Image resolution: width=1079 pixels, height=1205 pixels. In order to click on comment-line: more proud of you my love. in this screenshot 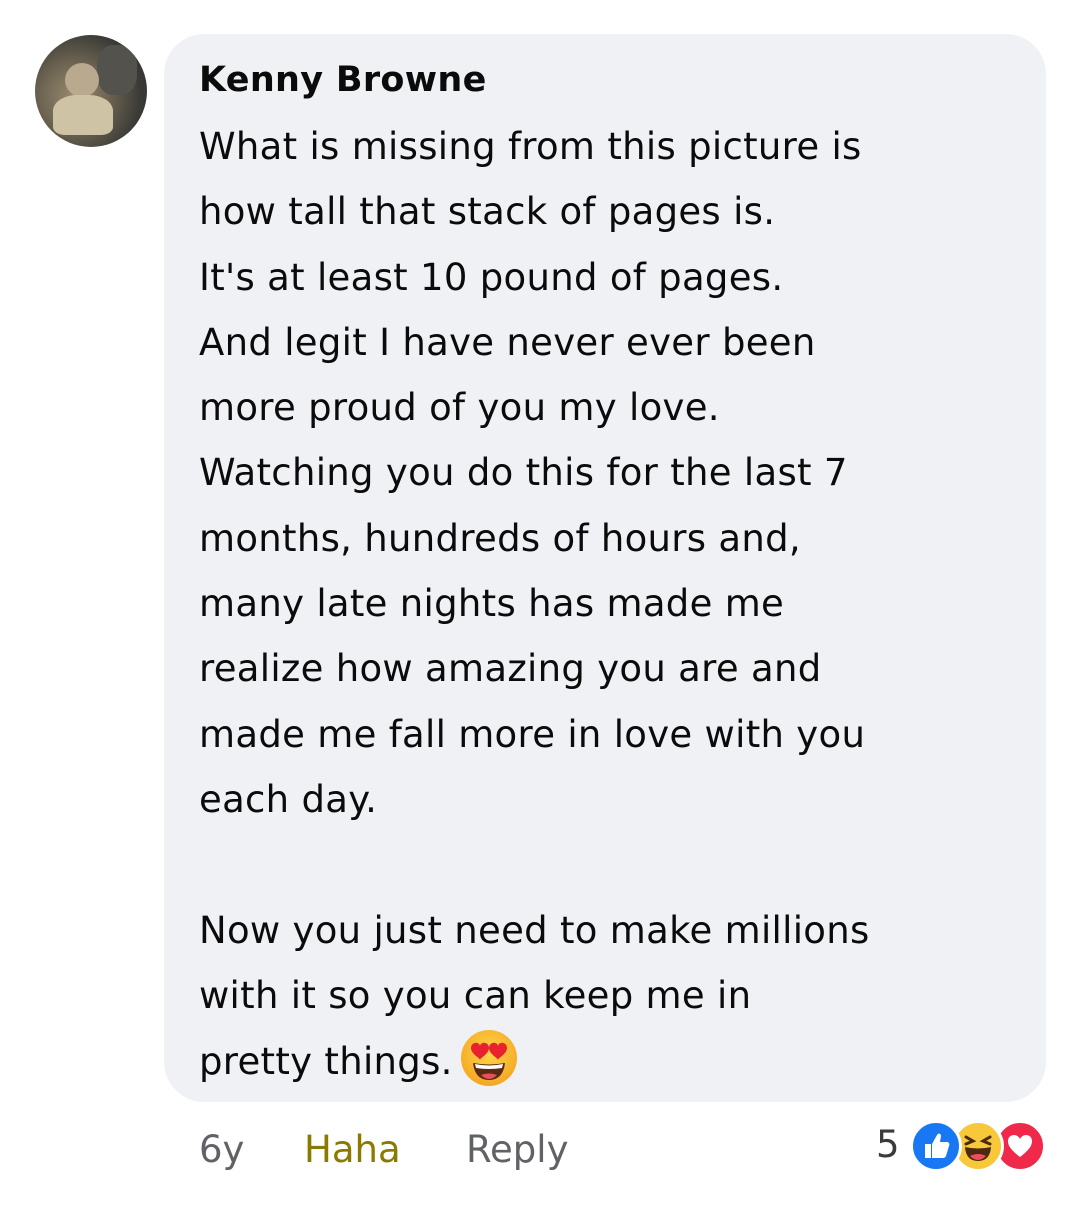, I will do `click(459, 408)`.